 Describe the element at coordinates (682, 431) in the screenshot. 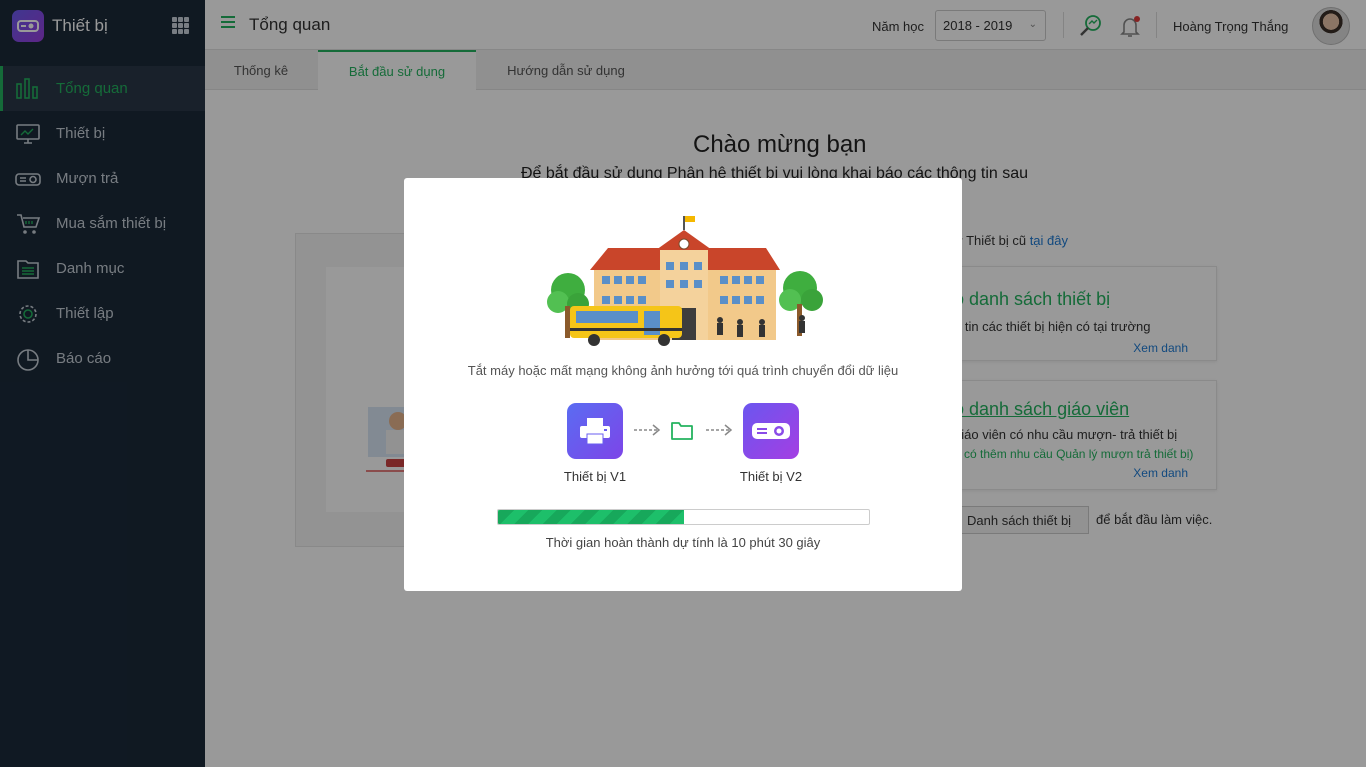

I see `folder-icon` at that location.